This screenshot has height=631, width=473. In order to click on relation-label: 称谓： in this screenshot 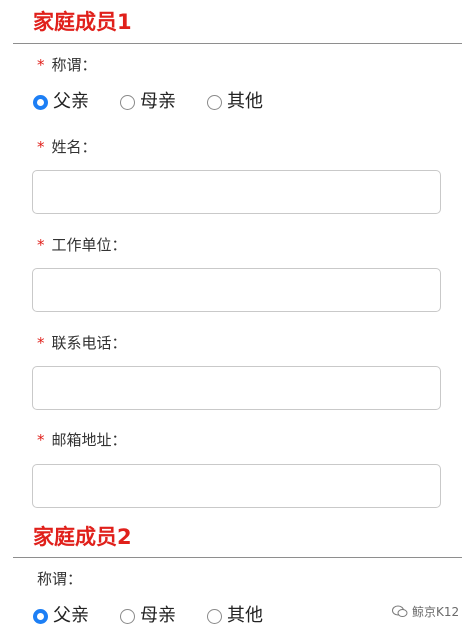, I will do `click(59, 579)`.